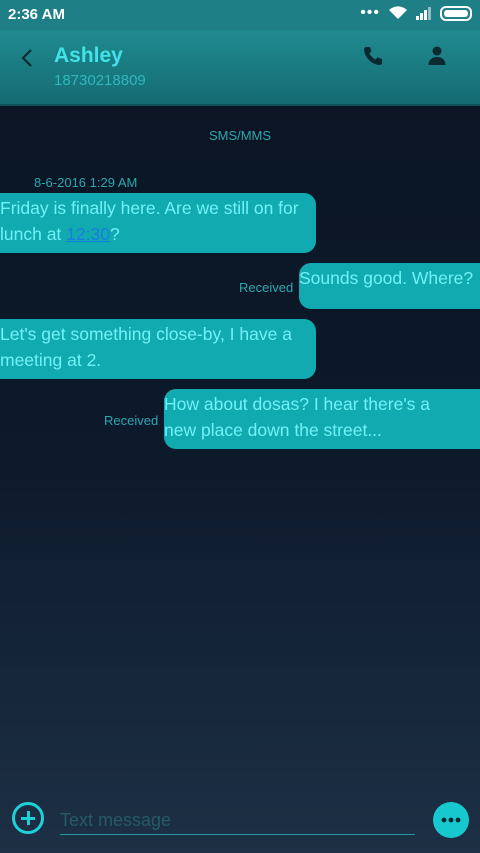 This screenshot has height=853, width=480. I want to click on message-text: Let's get something close-by, I have a, so click(146, 334).